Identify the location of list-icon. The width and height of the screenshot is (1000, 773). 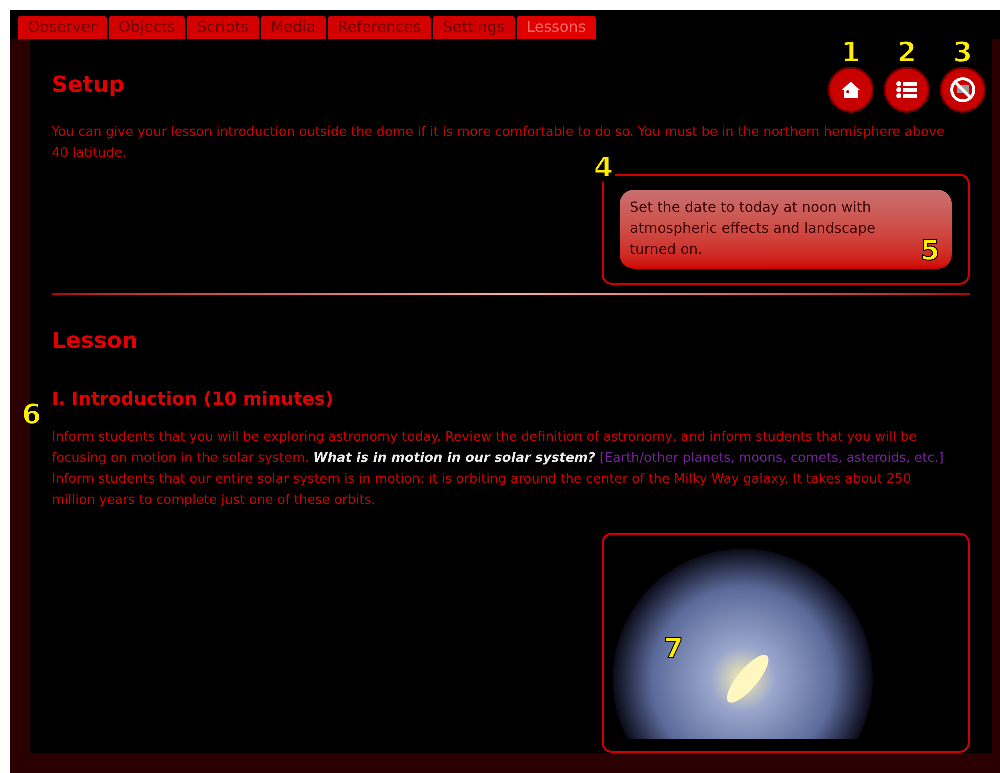
(907, 89).